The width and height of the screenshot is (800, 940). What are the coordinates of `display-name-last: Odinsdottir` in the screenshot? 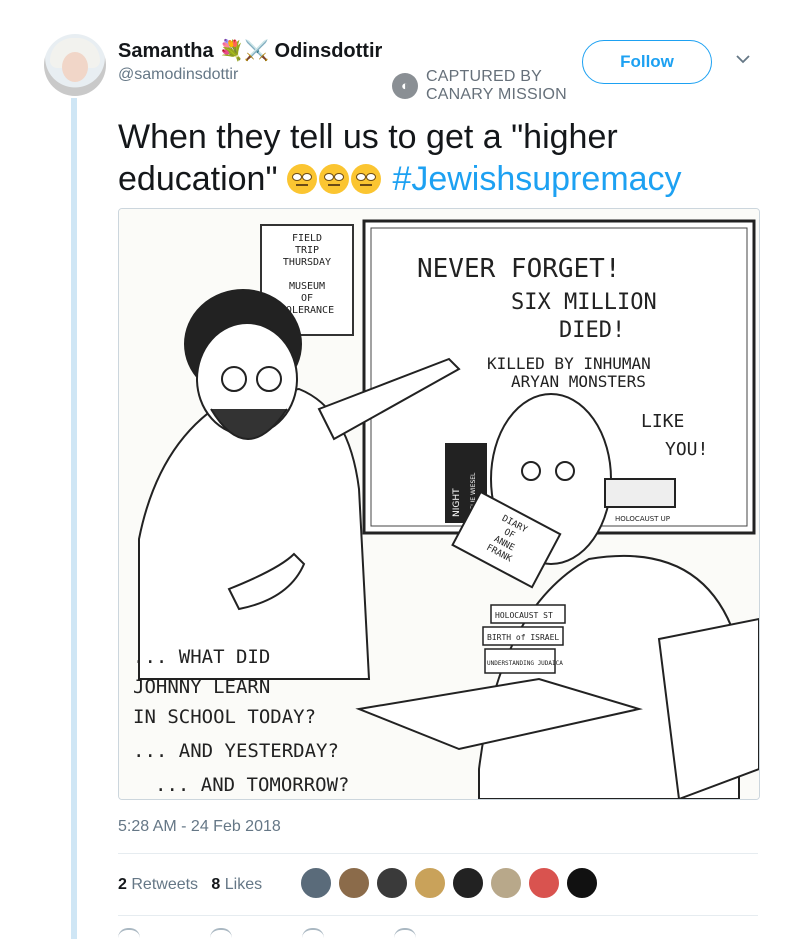 It's located at (328, 51).